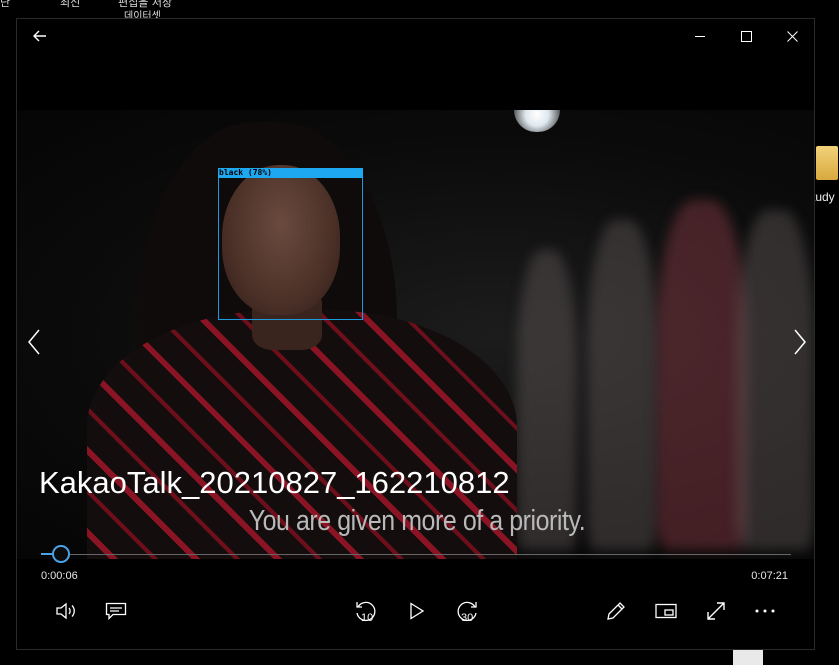  I want to click on file-title: KakaoTalk_20210827_162210812, so click(274, 482).